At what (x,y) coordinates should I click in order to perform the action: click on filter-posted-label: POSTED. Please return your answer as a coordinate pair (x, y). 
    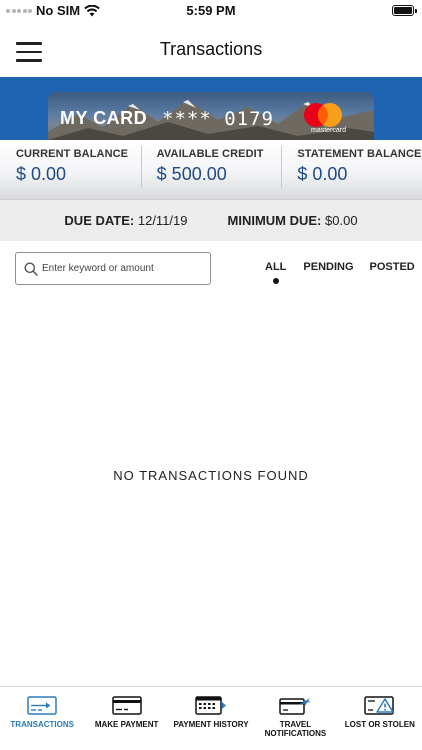
    Looking at the image, I should click on (392, 267).